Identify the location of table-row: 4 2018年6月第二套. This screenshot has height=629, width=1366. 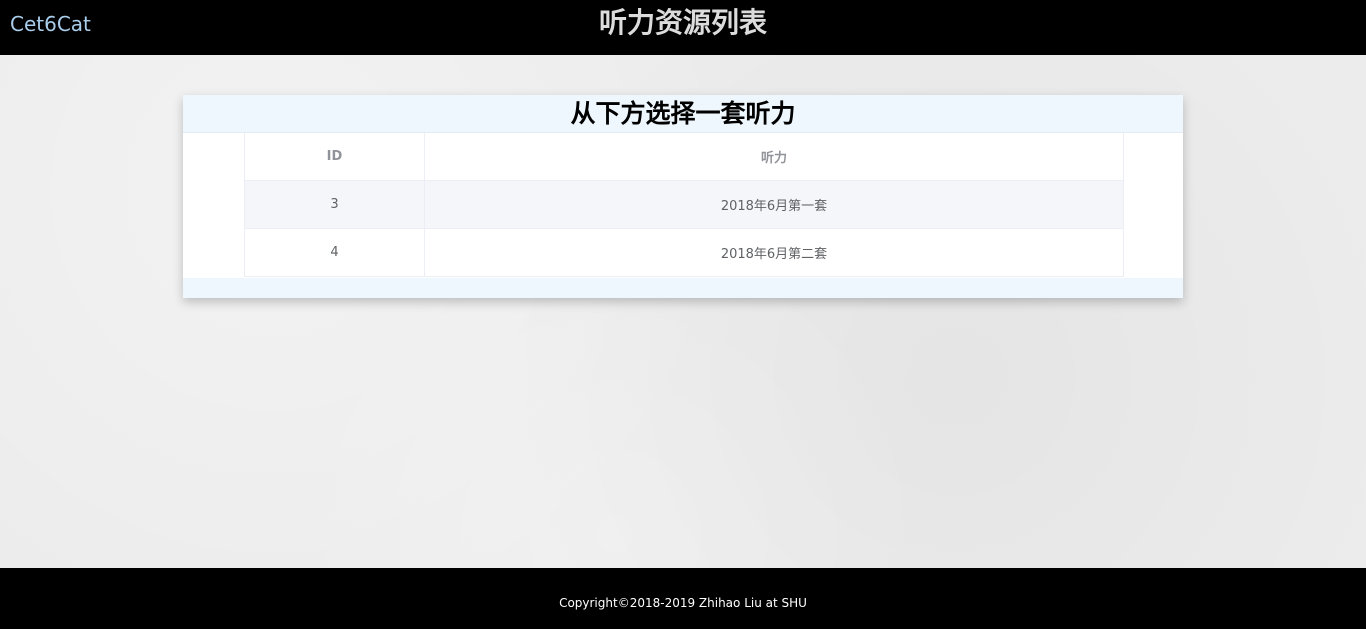
(684, 252).